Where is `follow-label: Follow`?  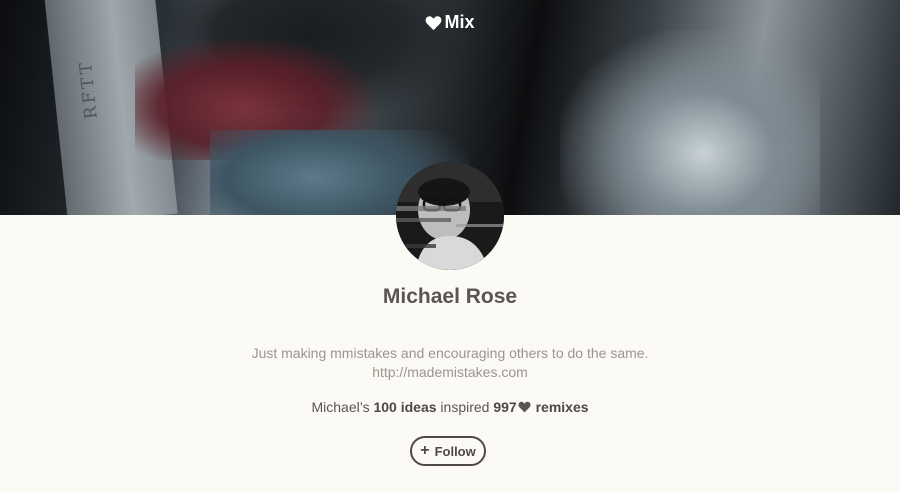
follow-label: Follow is located at coordinates (455, 451).